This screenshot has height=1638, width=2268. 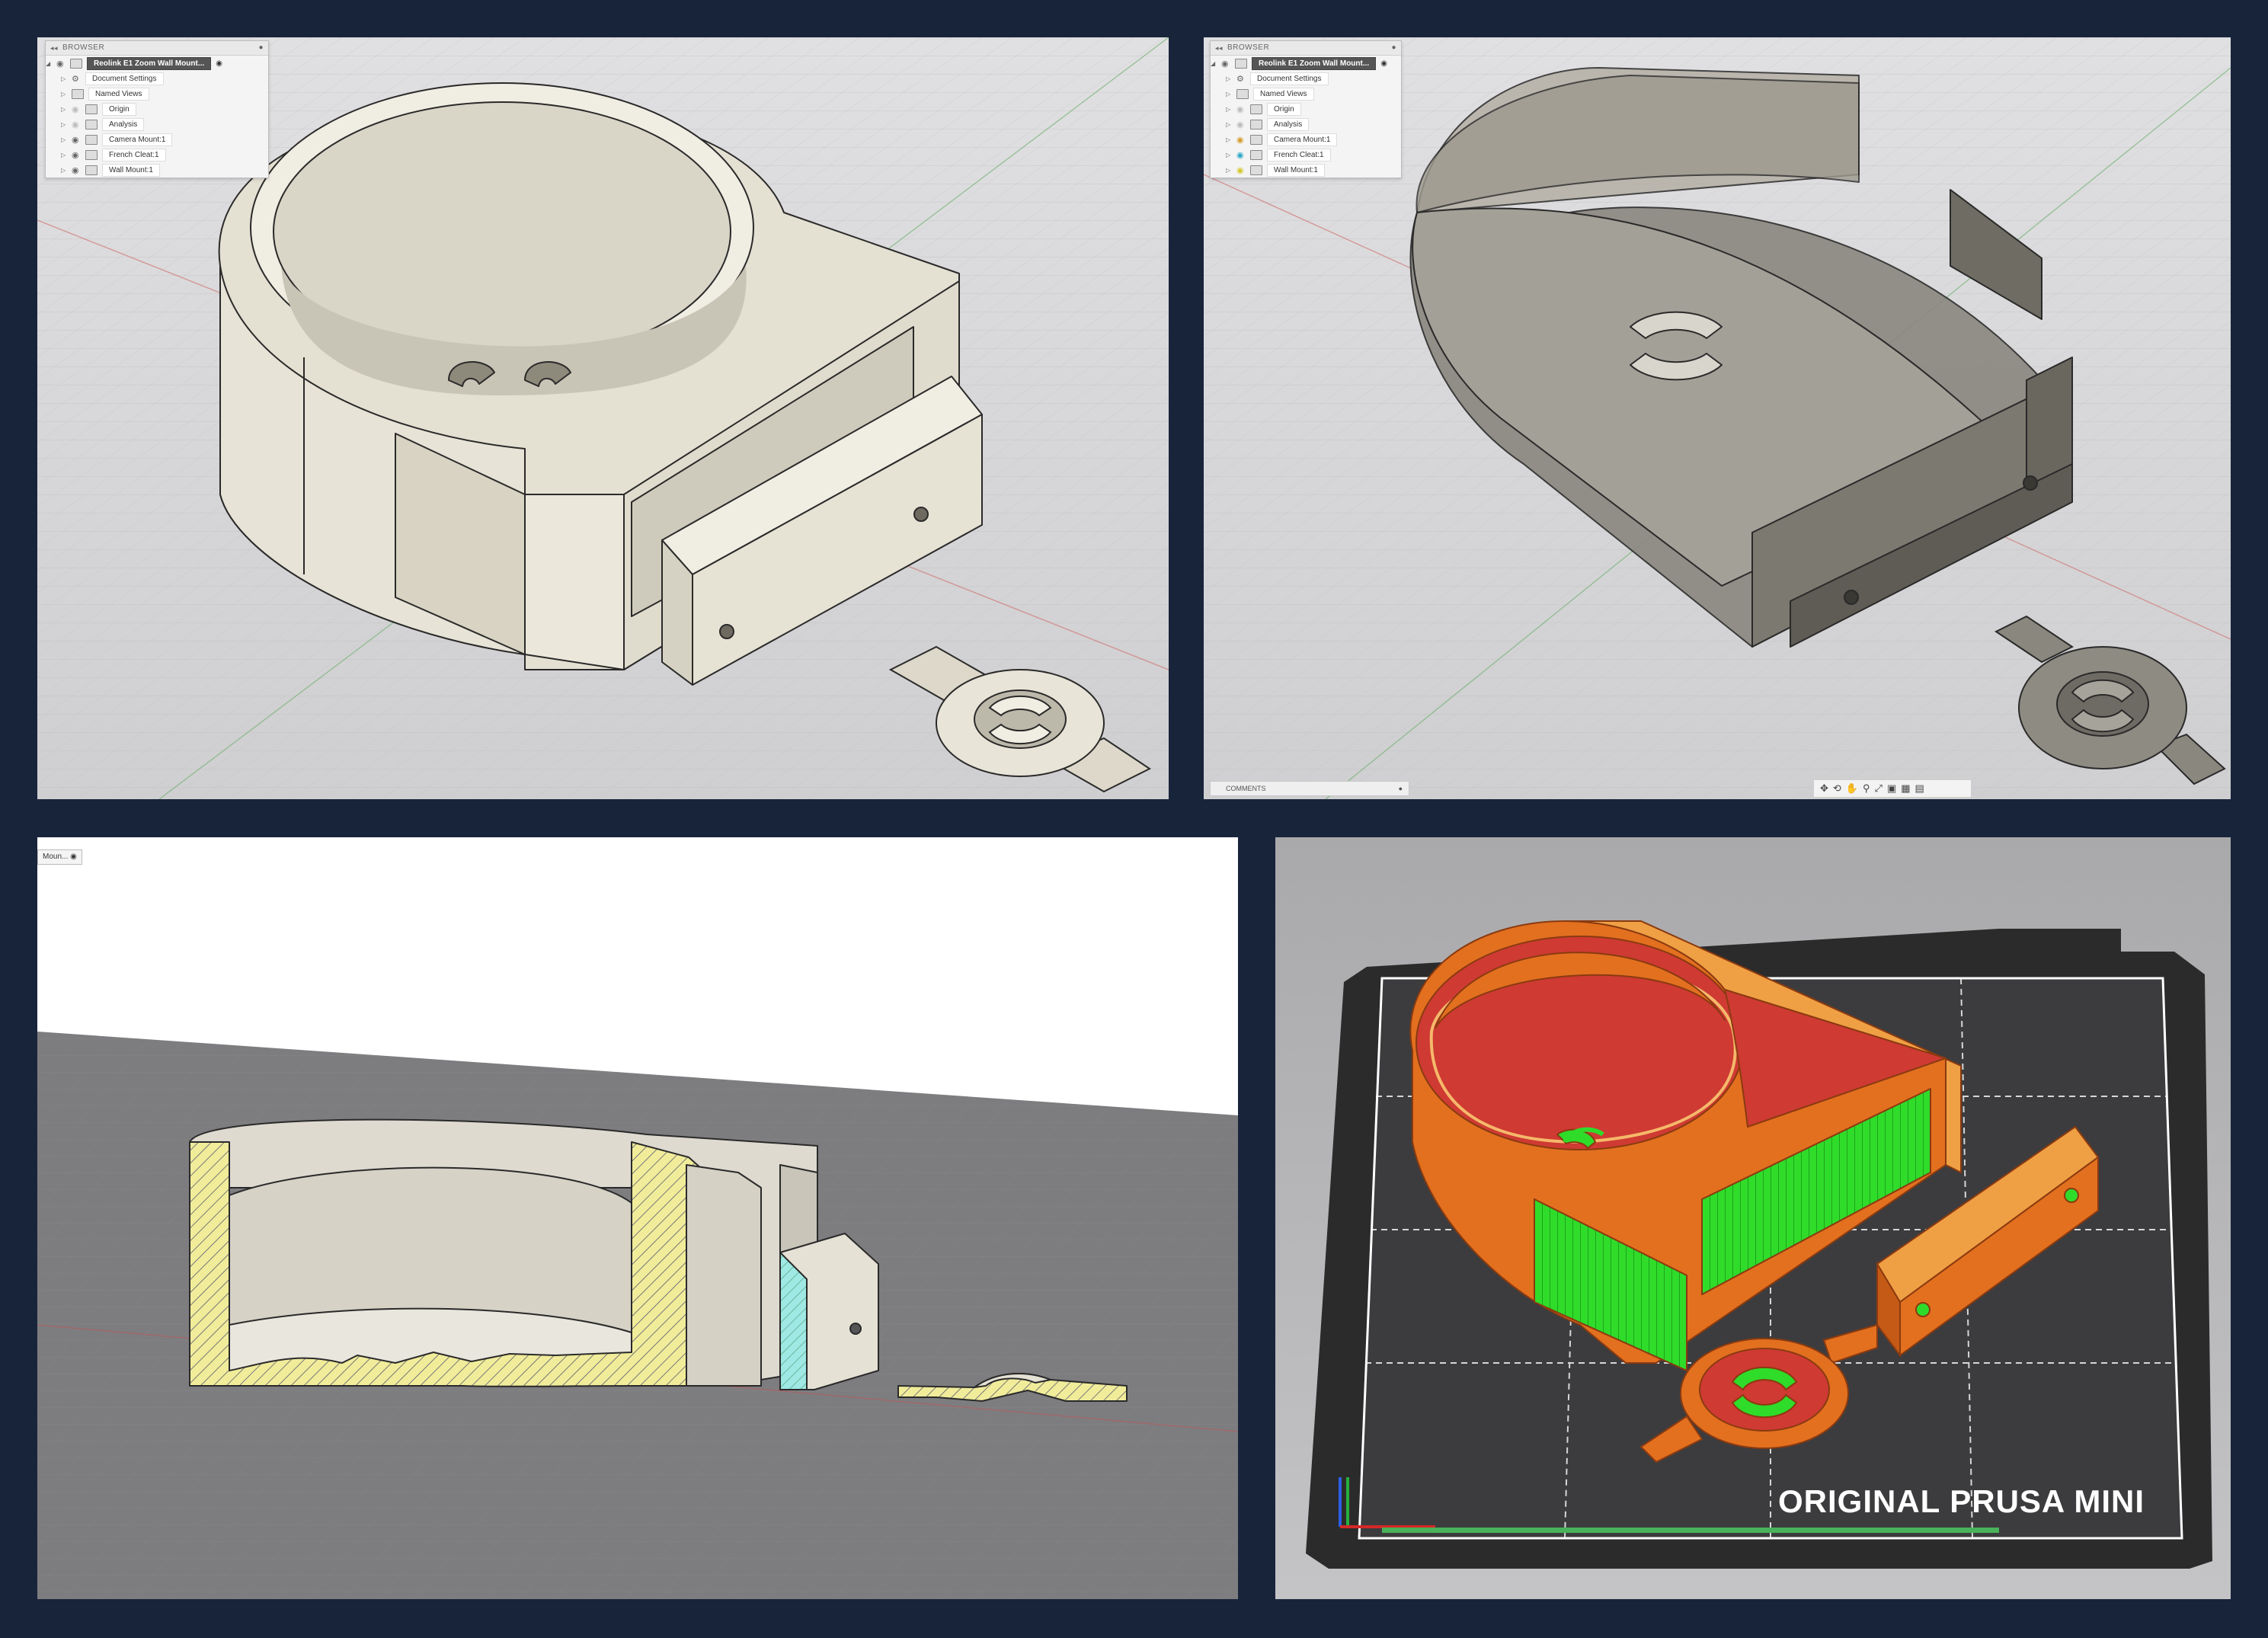 What do you see at coordinates (1866, 788) in the screenshot?
I see `zoom-icon: ⚲` at bounding box center [1866, 788].